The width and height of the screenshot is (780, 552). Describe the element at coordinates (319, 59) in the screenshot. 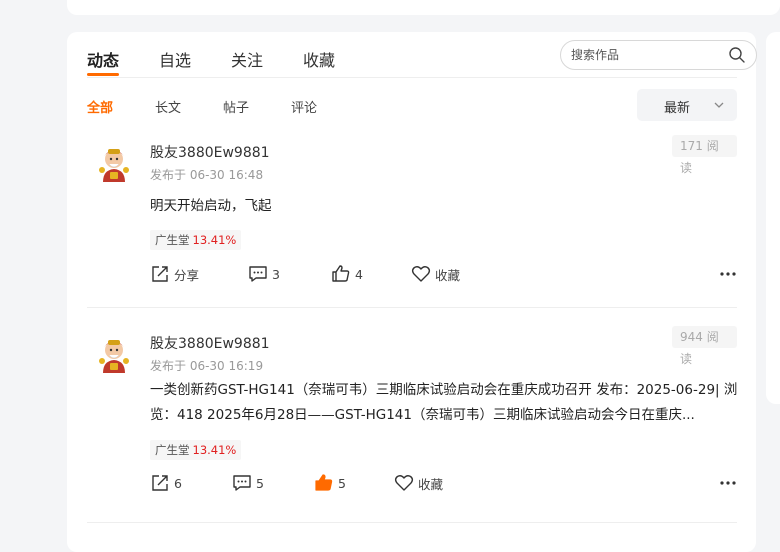

I see `tab-favorites: 收藏` at that location.